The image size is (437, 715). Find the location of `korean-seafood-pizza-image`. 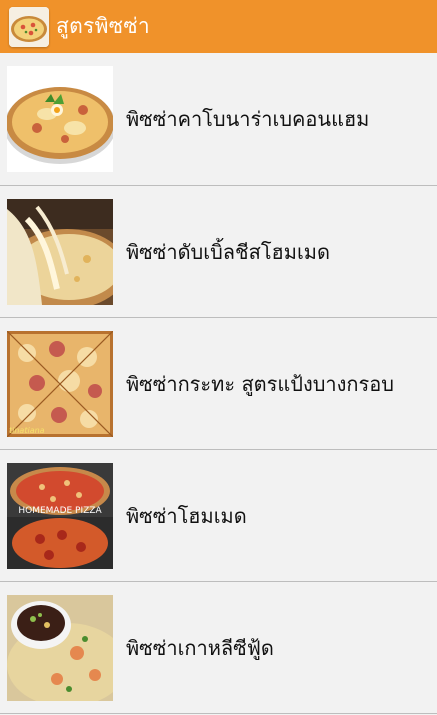

korean-seafood-pizza-image is located at coordinates (60, 647).